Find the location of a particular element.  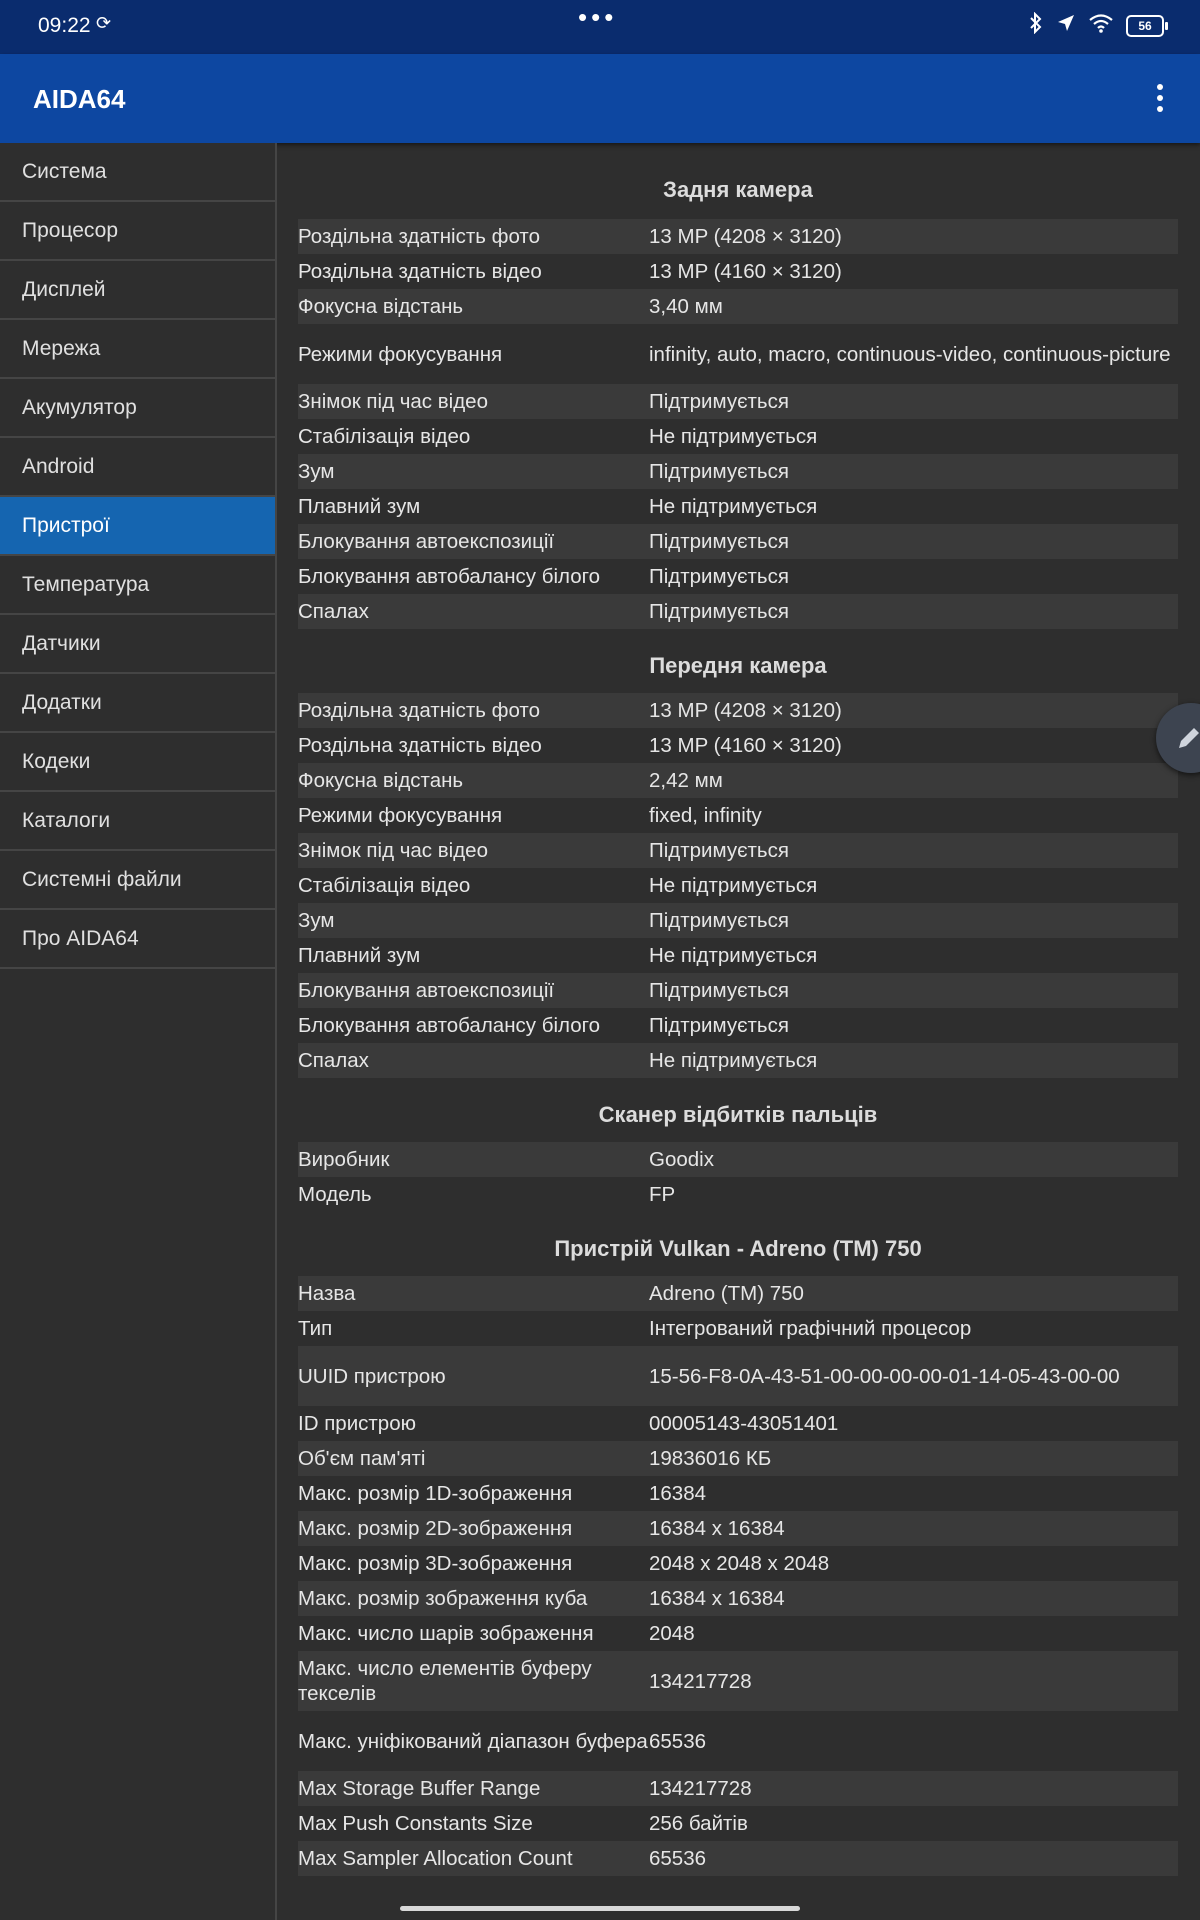

table-row: ID пристрою 00005143-43051401 is located at coordinates (738, 1423).